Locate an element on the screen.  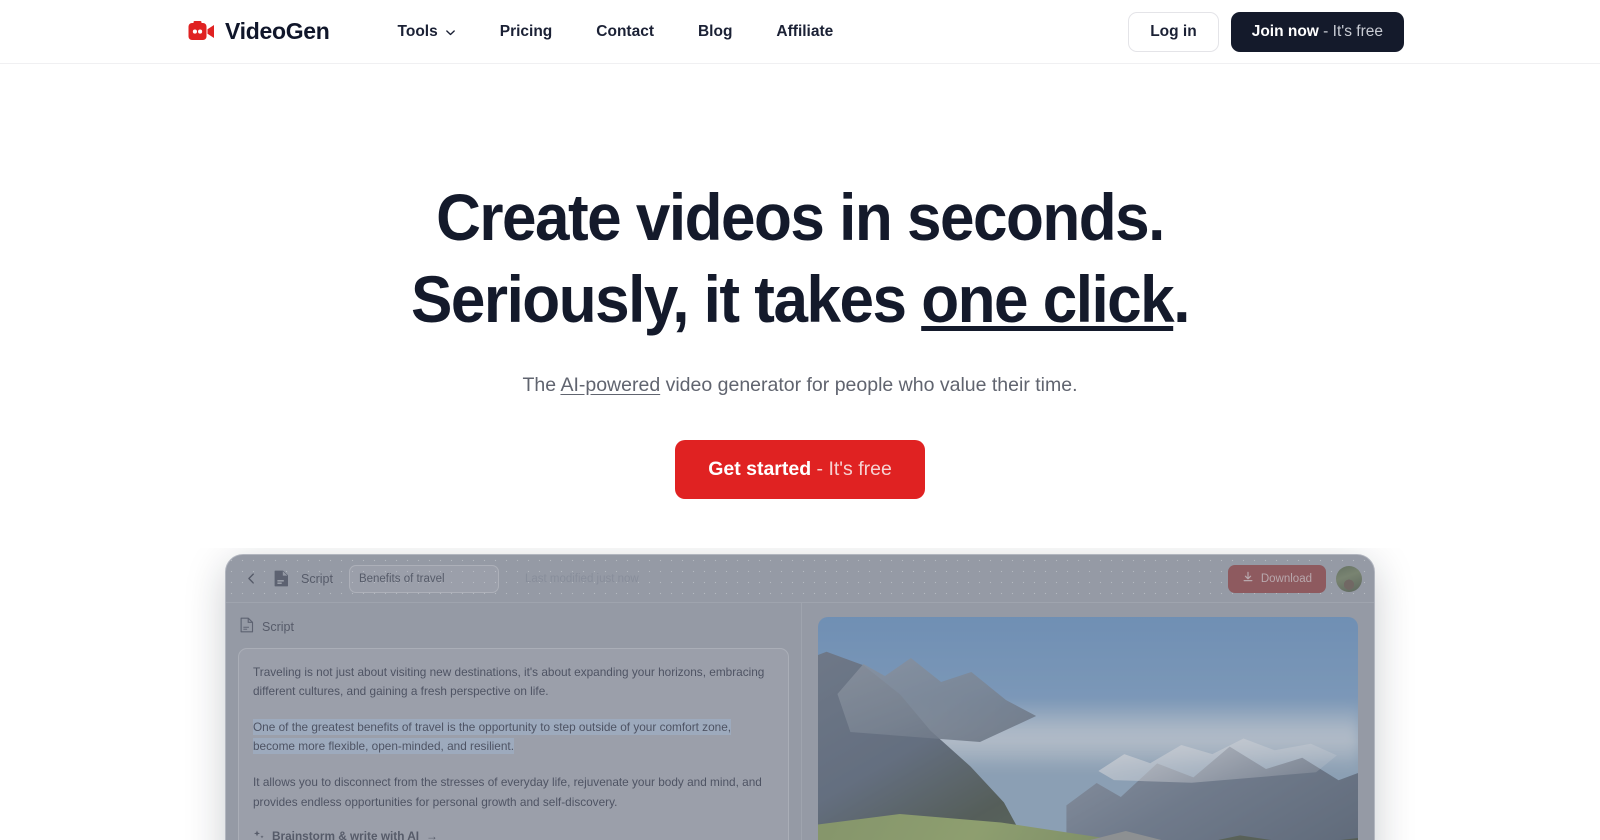
header-actions: Log in Join now - It's free is located at coordinates (1266, 31).